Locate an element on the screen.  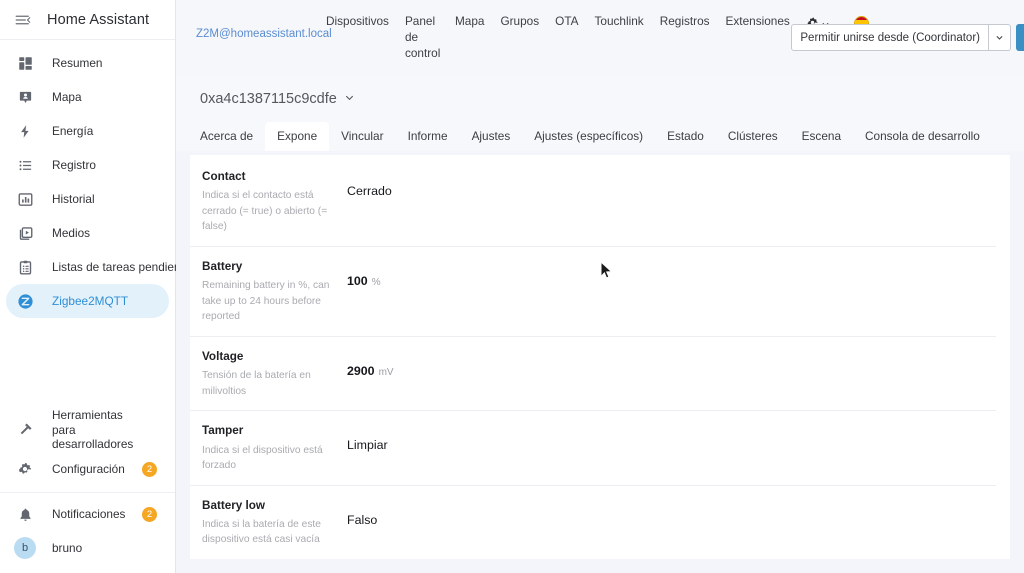
tab-clusteres: Clústeres is located at coordinates (753, 136).